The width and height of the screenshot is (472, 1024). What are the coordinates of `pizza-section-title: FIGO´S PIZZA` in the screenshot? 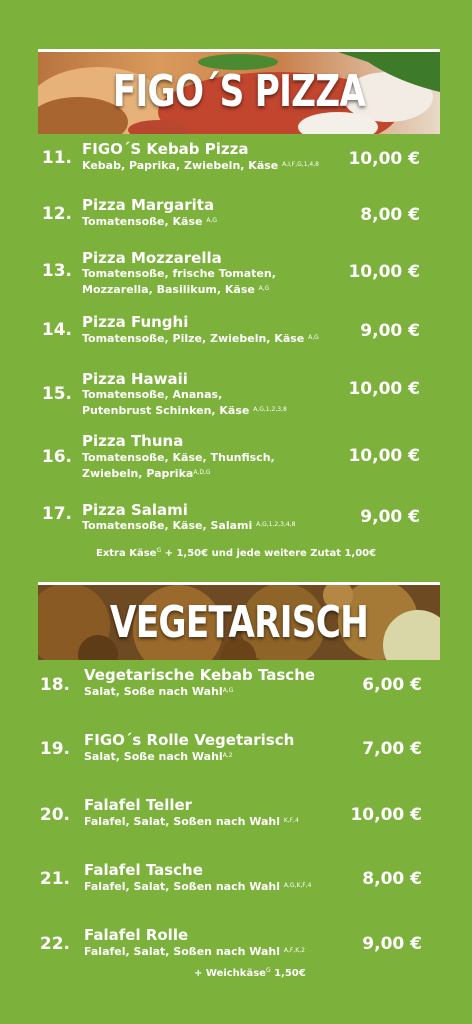 It's located at (239, 91).